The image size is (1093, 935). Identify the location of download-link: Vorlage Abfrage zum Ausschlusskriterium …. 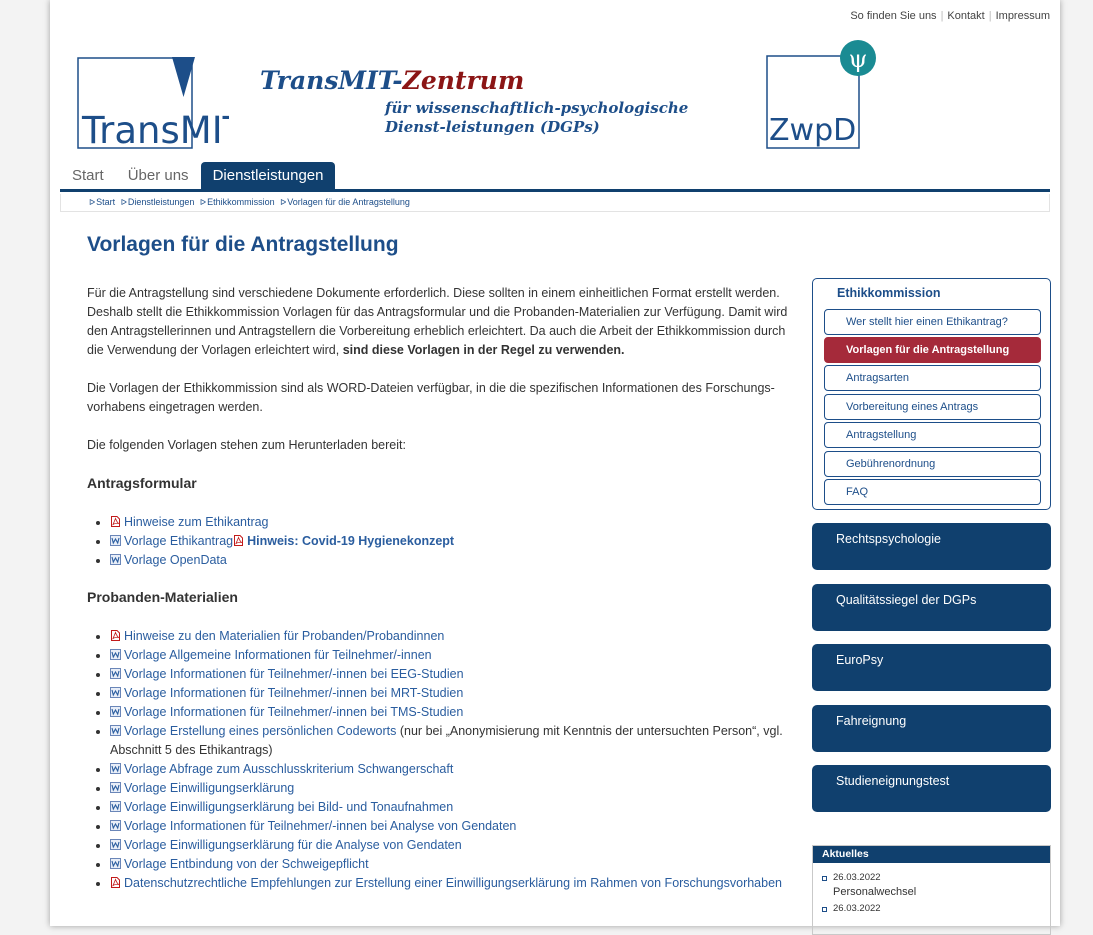
(288, 769).